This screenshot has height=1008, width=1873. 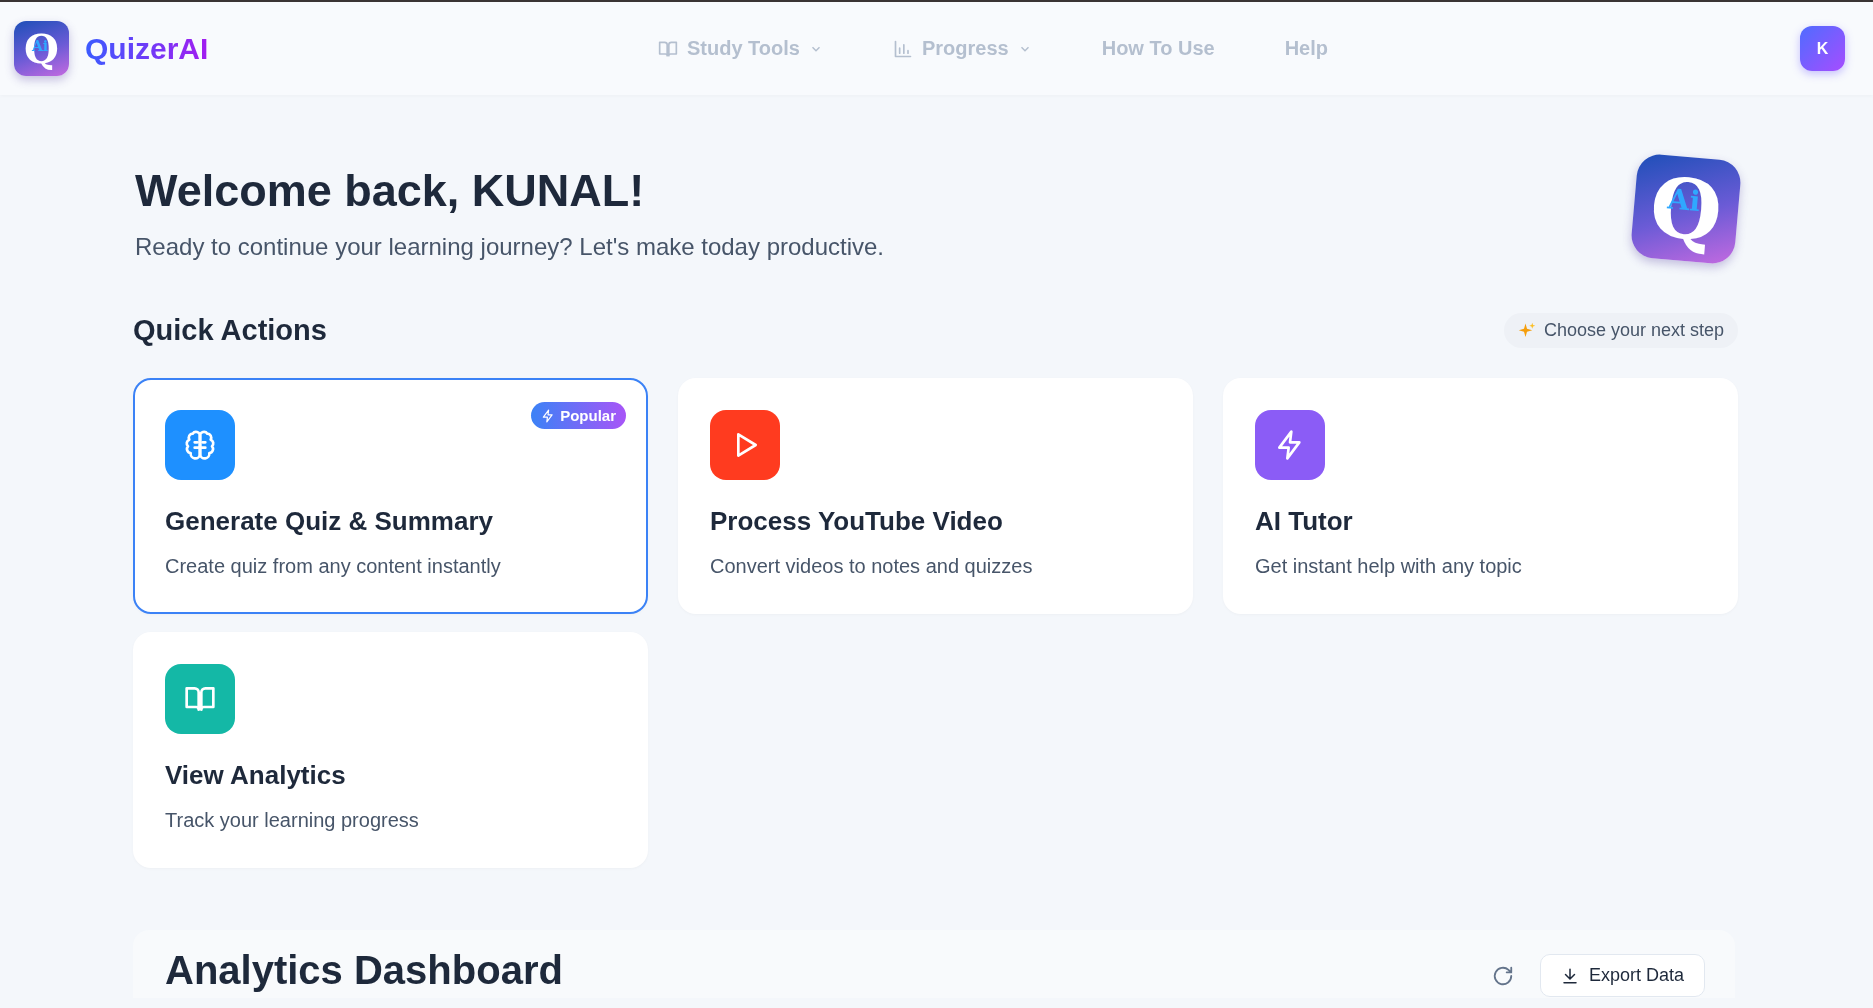 What do you see at coordinates (390, 496) in the screenshot?
I see `action-card: Generate Quiz & Summary Create quiz from any content instantly Popular` at bounding box center [390, 496].